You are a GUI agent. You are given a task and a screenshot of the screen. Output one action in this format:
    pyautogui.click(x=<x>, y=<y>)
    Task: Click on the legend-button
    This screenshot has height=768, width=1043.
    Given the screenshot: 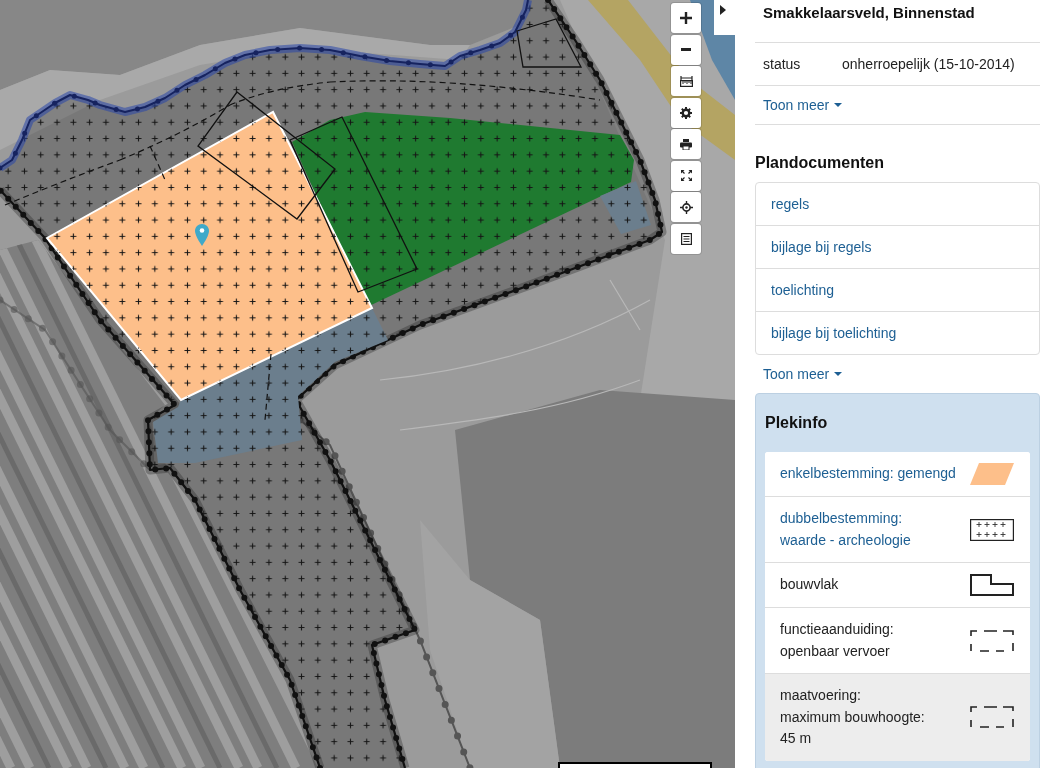 What is the action you would take?
    pyautogui.click(x=686, y=238)
    